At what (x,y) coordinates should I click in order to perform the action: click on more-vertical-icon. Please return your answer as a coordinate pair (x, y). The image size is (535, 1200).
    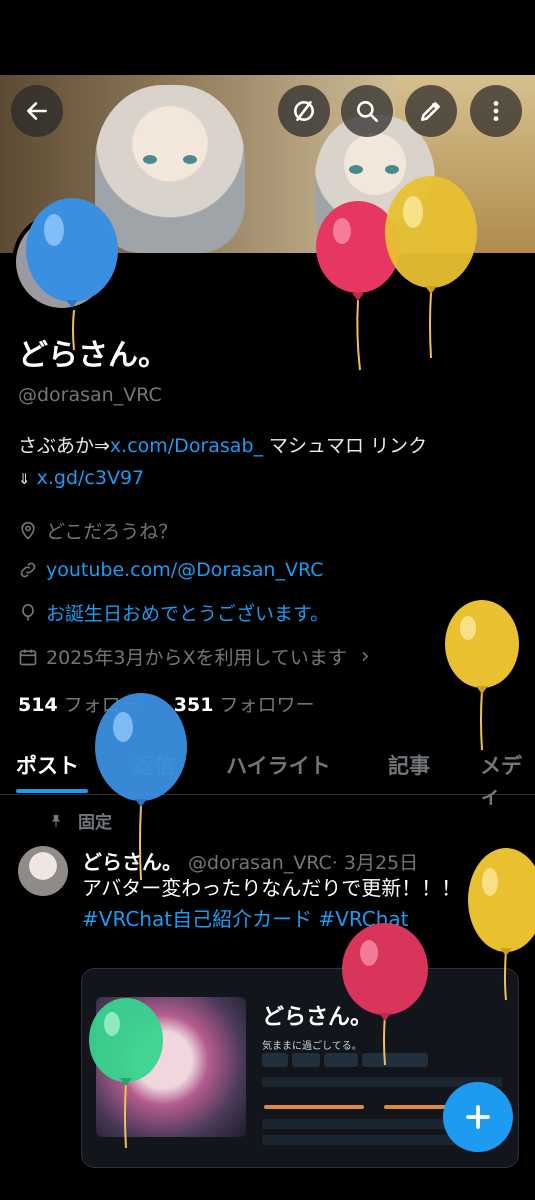
    Looking at the image, I should click on (496, 111).